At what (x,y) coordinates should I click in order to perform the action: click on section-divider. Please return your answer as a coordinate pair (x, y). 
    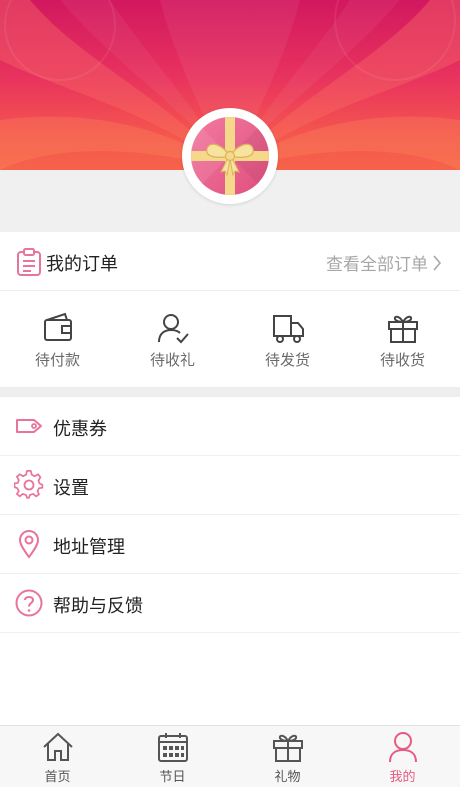
    Looking at the image, I should click on (230, 392).